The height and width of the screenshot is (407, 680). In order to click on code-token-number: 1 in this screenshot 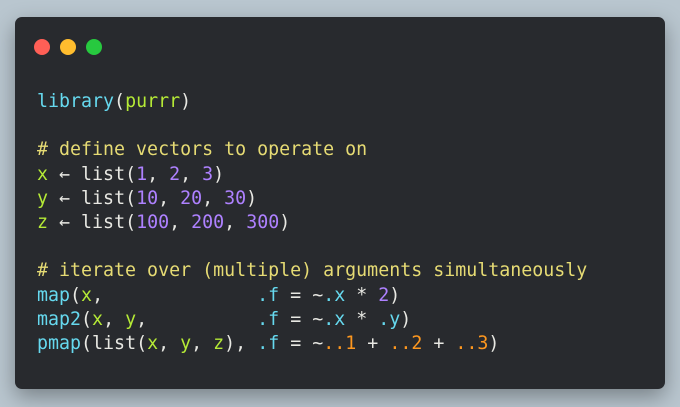, I will do `click(142, 174)`.